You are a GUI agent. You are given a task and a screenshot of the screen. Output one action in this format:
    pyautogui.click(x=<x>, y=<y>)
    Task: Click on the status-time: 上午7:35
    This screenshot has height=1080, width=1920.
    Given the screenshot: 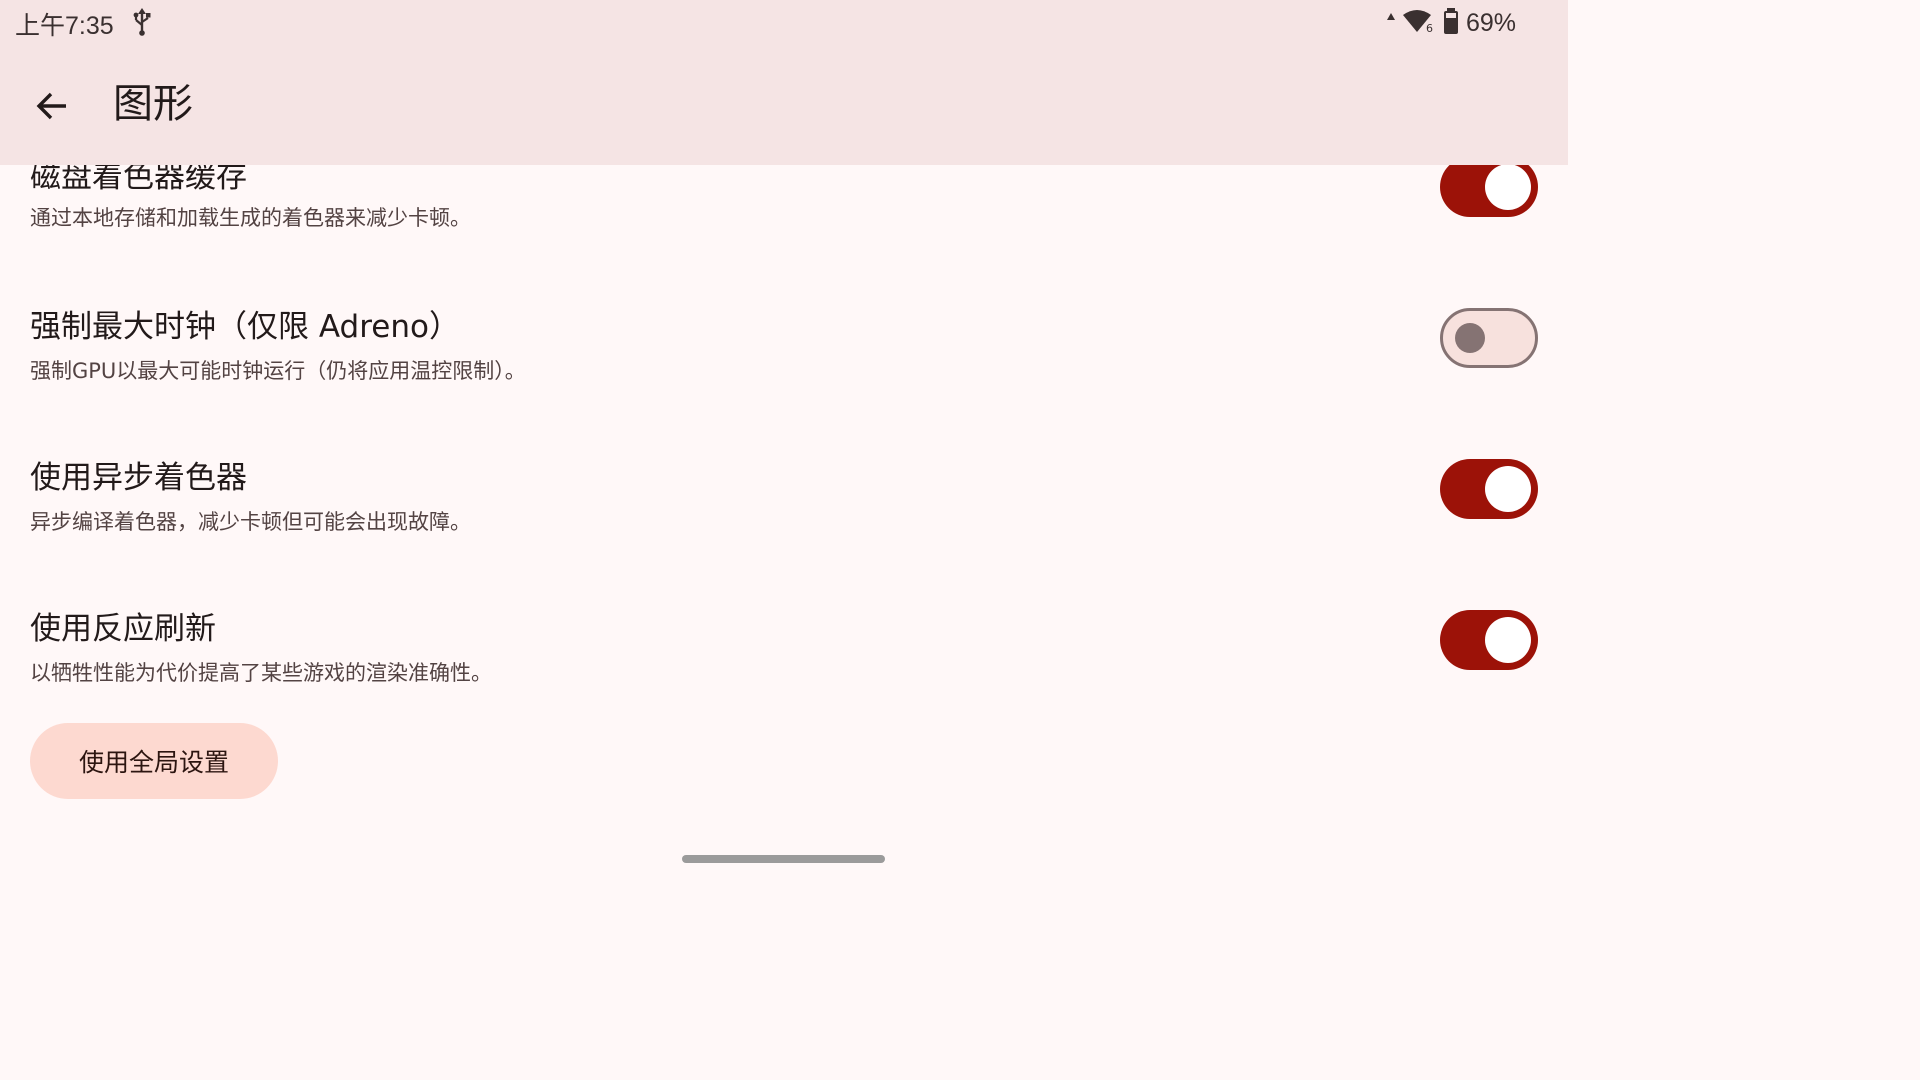 What is the action you would take?
    pyautogui.click(x=64, y=26)
    